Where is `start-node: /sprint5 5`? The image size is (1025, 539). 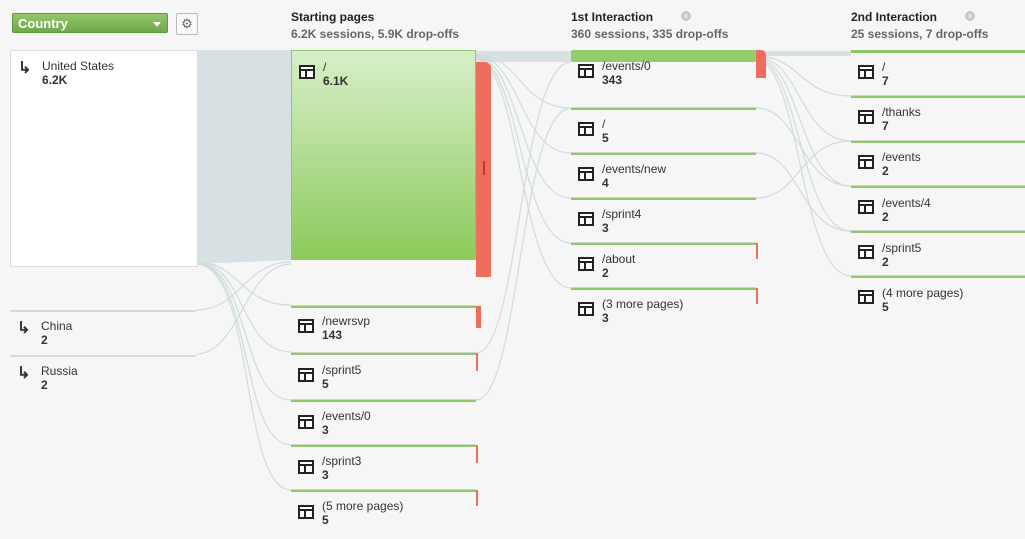
start-node: /sprint5 5 is located at coordinates (383, 373).